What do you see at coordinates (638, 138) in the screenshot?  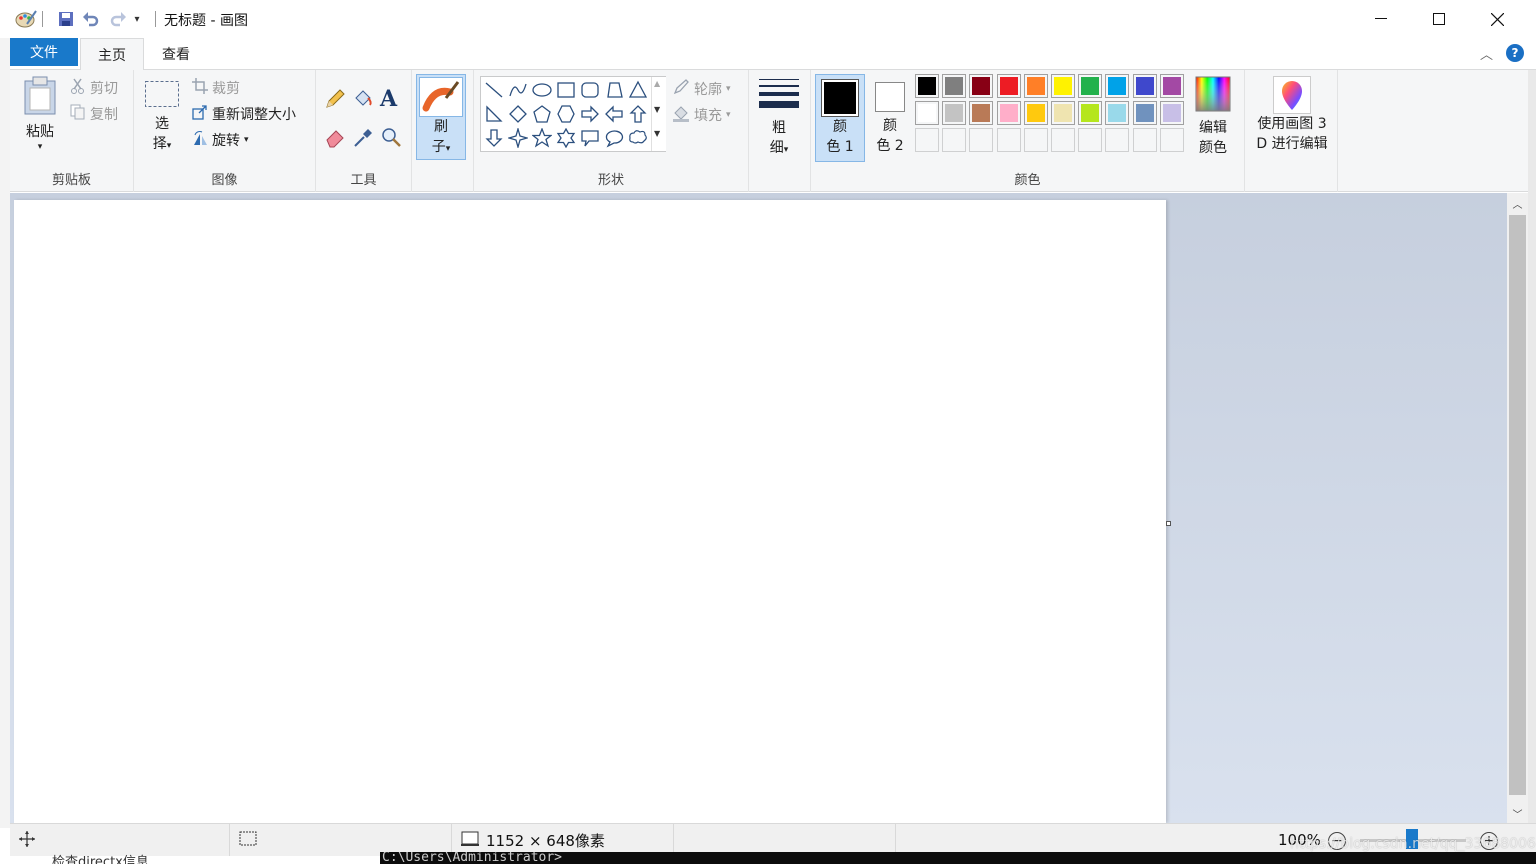 I see `cloud-callout-shape-icon` at bounding box center [638, 138].